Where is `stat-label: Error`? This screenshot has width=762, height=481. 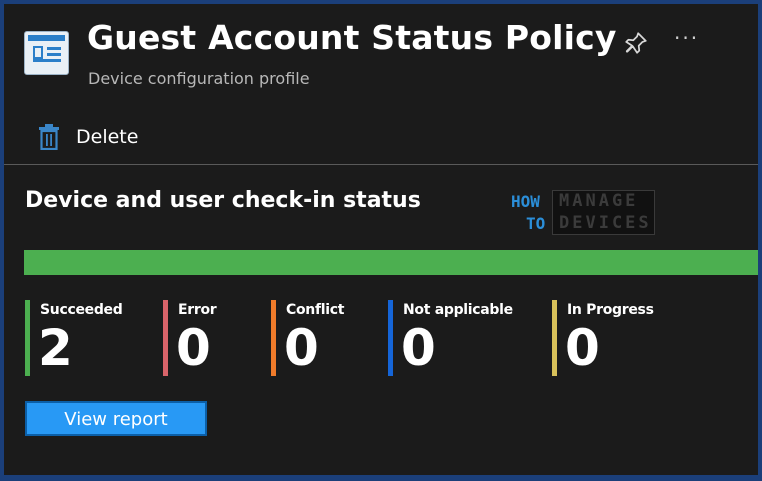 stat-label: Error is located at coordinates (197, 310).